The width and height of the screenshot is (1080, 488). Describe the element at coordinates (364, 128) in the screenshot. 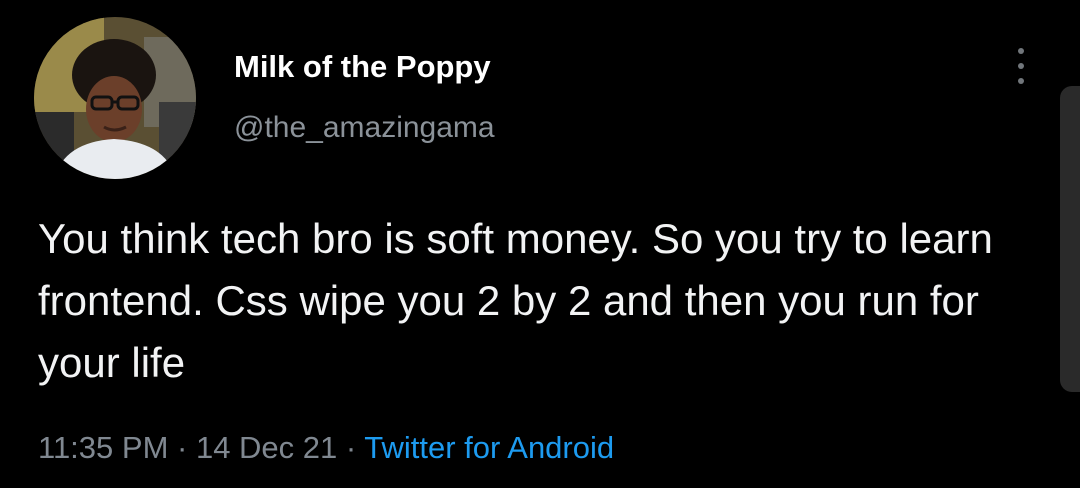

I see `user-handle: @the_amazingama` at that location.